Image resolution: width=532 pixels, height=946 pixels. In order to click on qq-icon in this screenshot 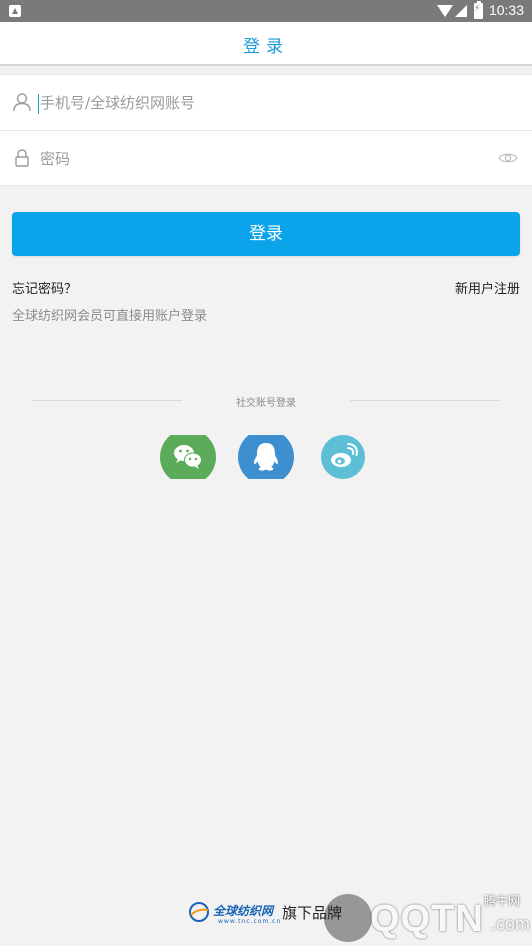, I will do `click(266, 457)`.